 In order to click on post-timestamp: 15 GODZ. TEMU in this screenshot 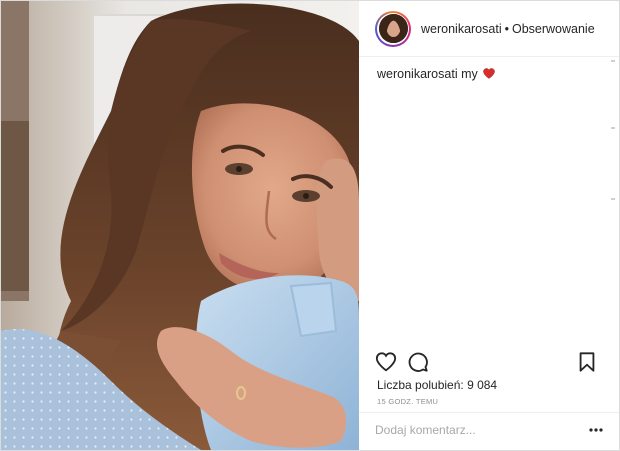, I will do `click(407, 401)`.